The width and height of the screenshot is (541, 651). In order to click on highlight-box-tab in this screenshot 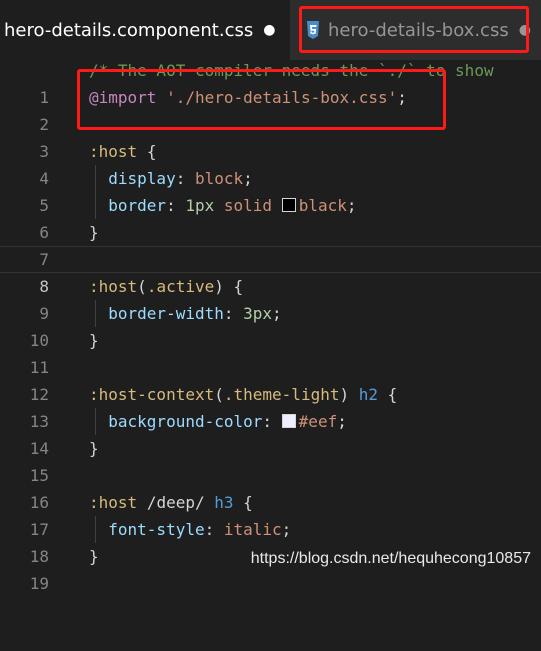, I will do `click(414, 29)`.